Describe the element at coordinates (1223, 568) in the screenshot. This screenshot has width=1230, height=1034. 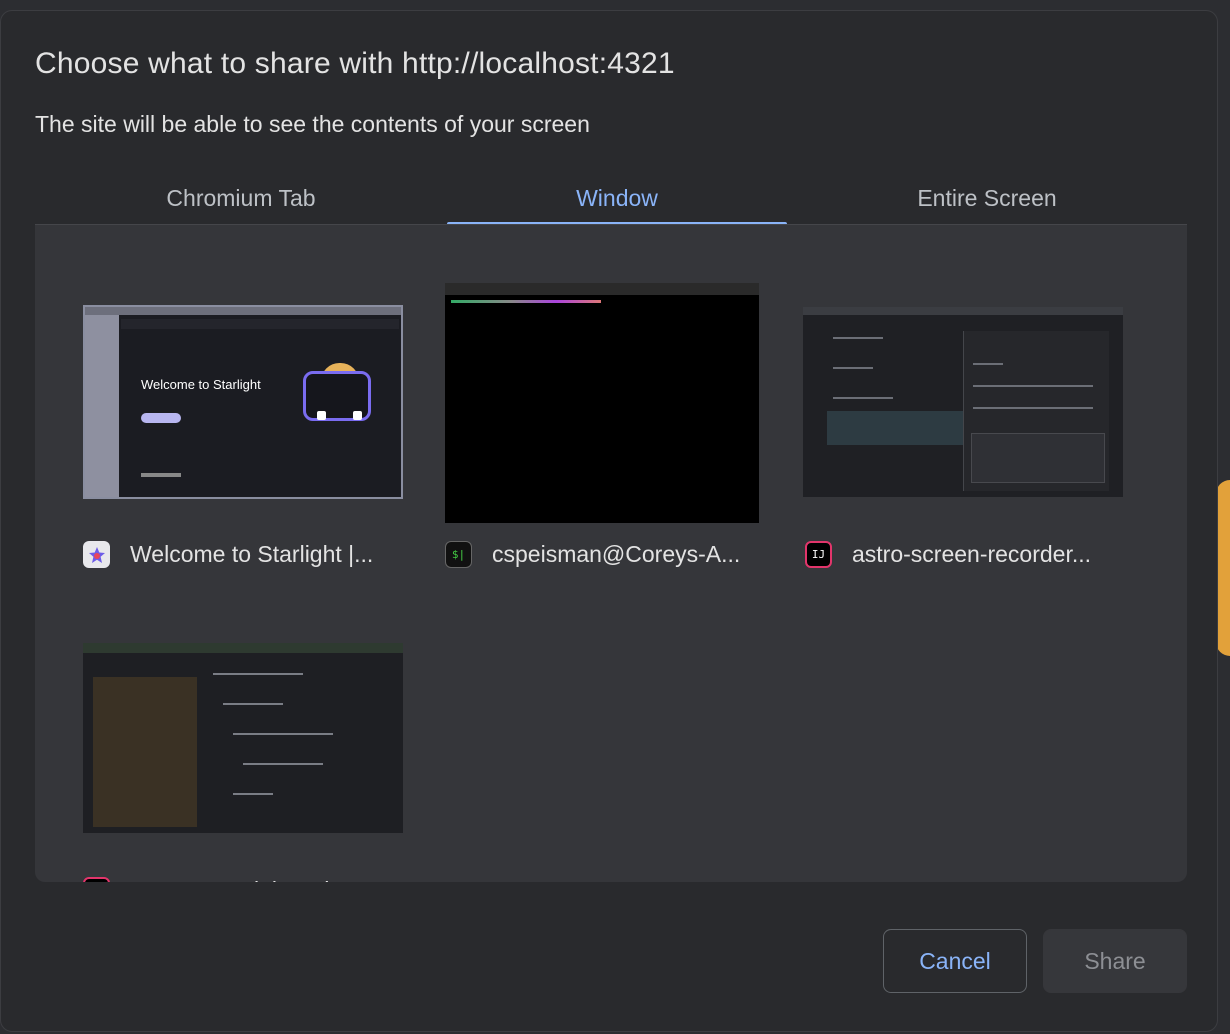
I see `background-window-edge` at that location.